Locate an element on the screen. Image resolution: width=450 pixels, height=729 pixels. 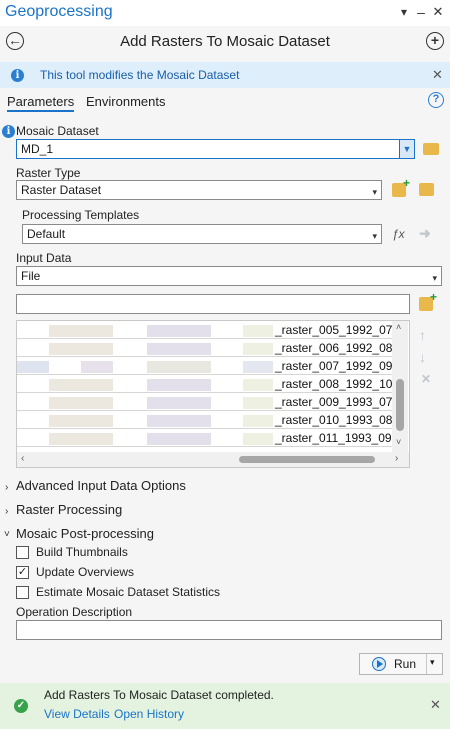
processing-templates-value: Default is located at coordinates (46, 234).